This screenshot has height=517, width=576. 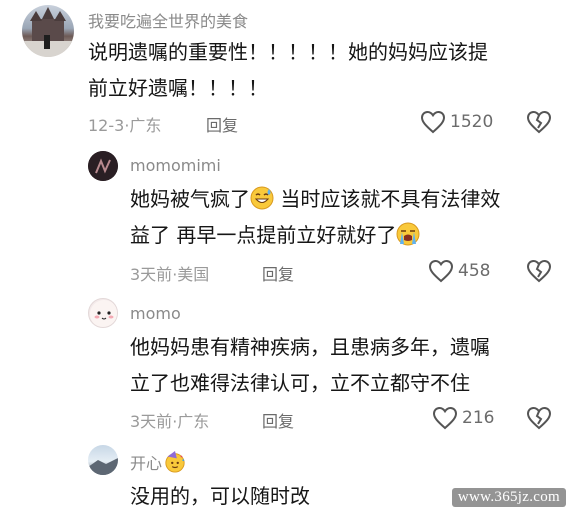 I want to click on username: momomimi, so click(x=175, y=165).